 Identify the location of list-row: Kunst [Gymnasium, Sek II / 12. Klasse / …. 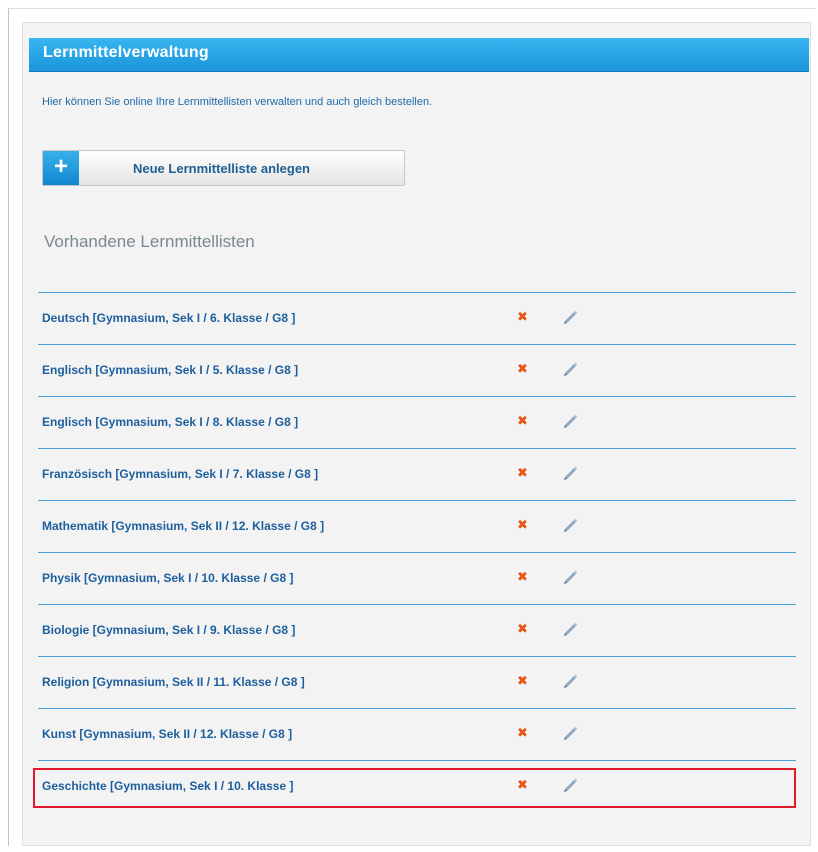
(417, 734).